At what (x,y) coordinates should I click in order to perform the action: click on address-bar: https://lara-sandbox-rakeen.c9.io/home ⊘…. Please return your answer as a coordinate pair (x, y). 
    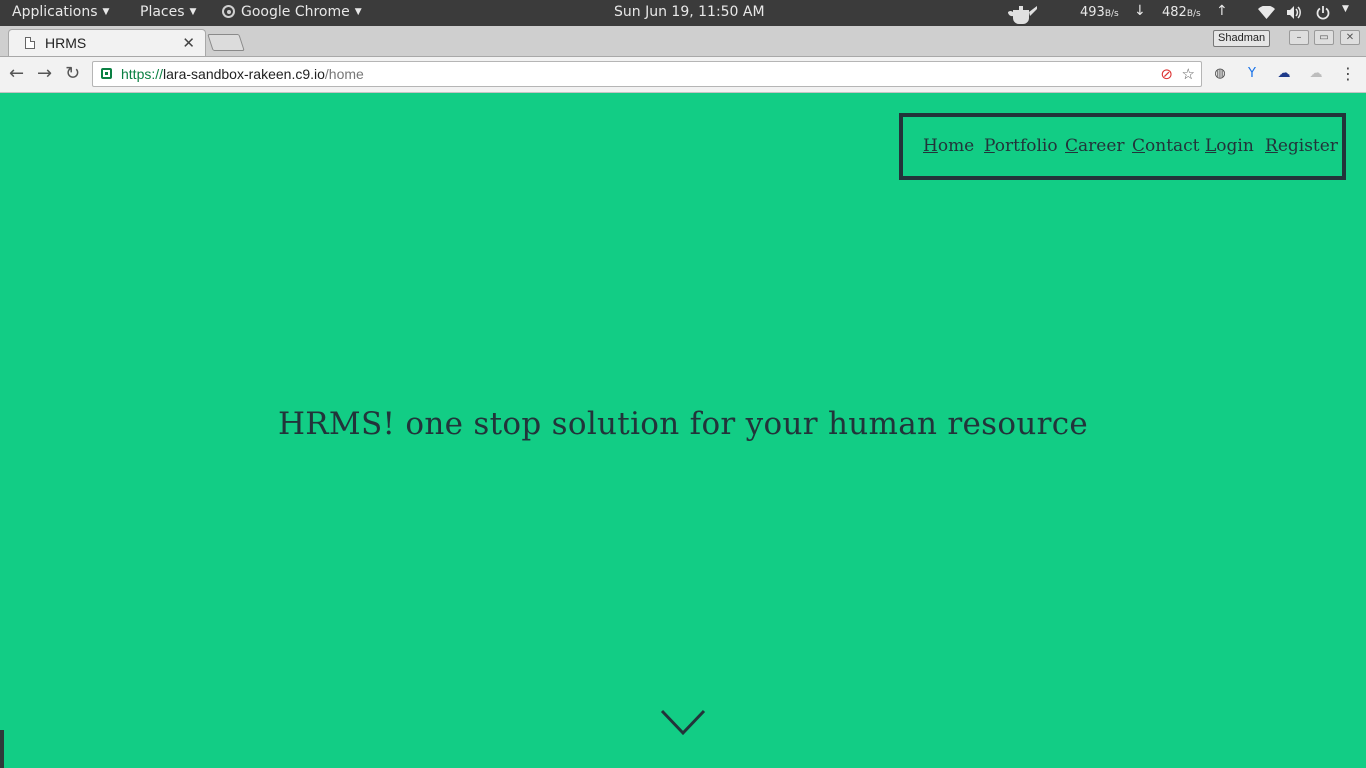
    Looking at the image, I should click on (647, 74).